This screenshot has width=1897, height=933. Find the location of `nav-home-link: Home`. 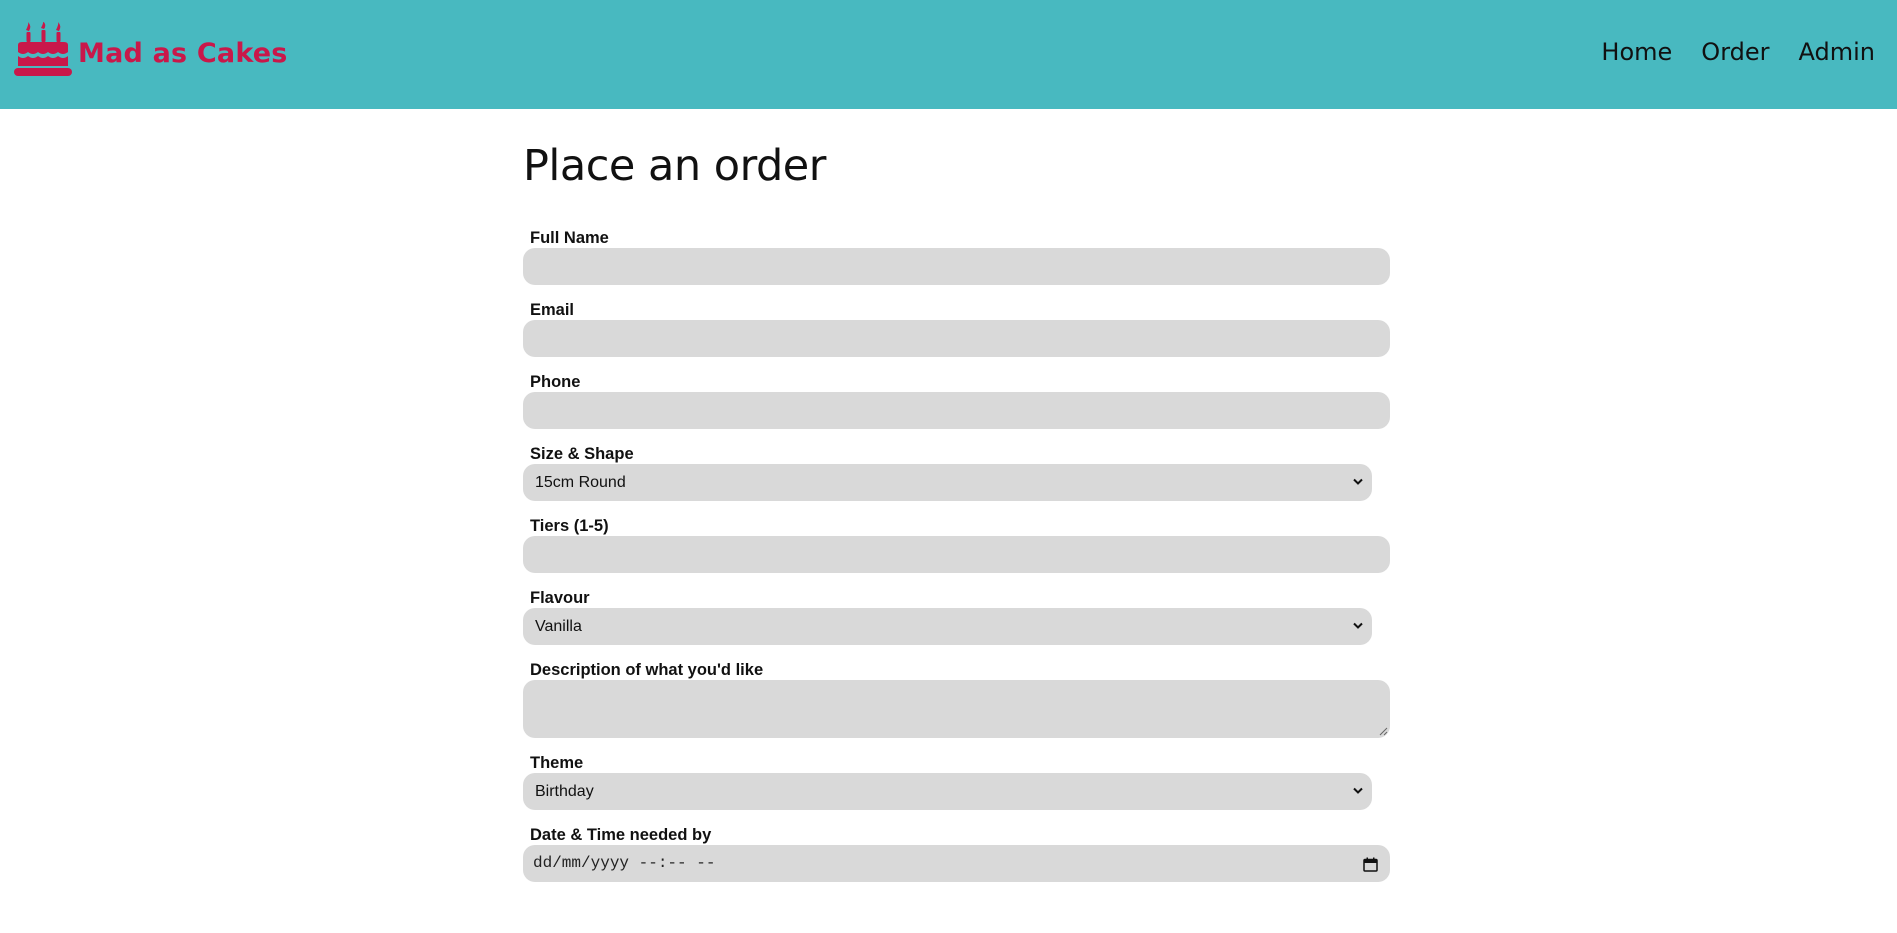

nav-home-link: Home is located at coordinates (1636, 52).